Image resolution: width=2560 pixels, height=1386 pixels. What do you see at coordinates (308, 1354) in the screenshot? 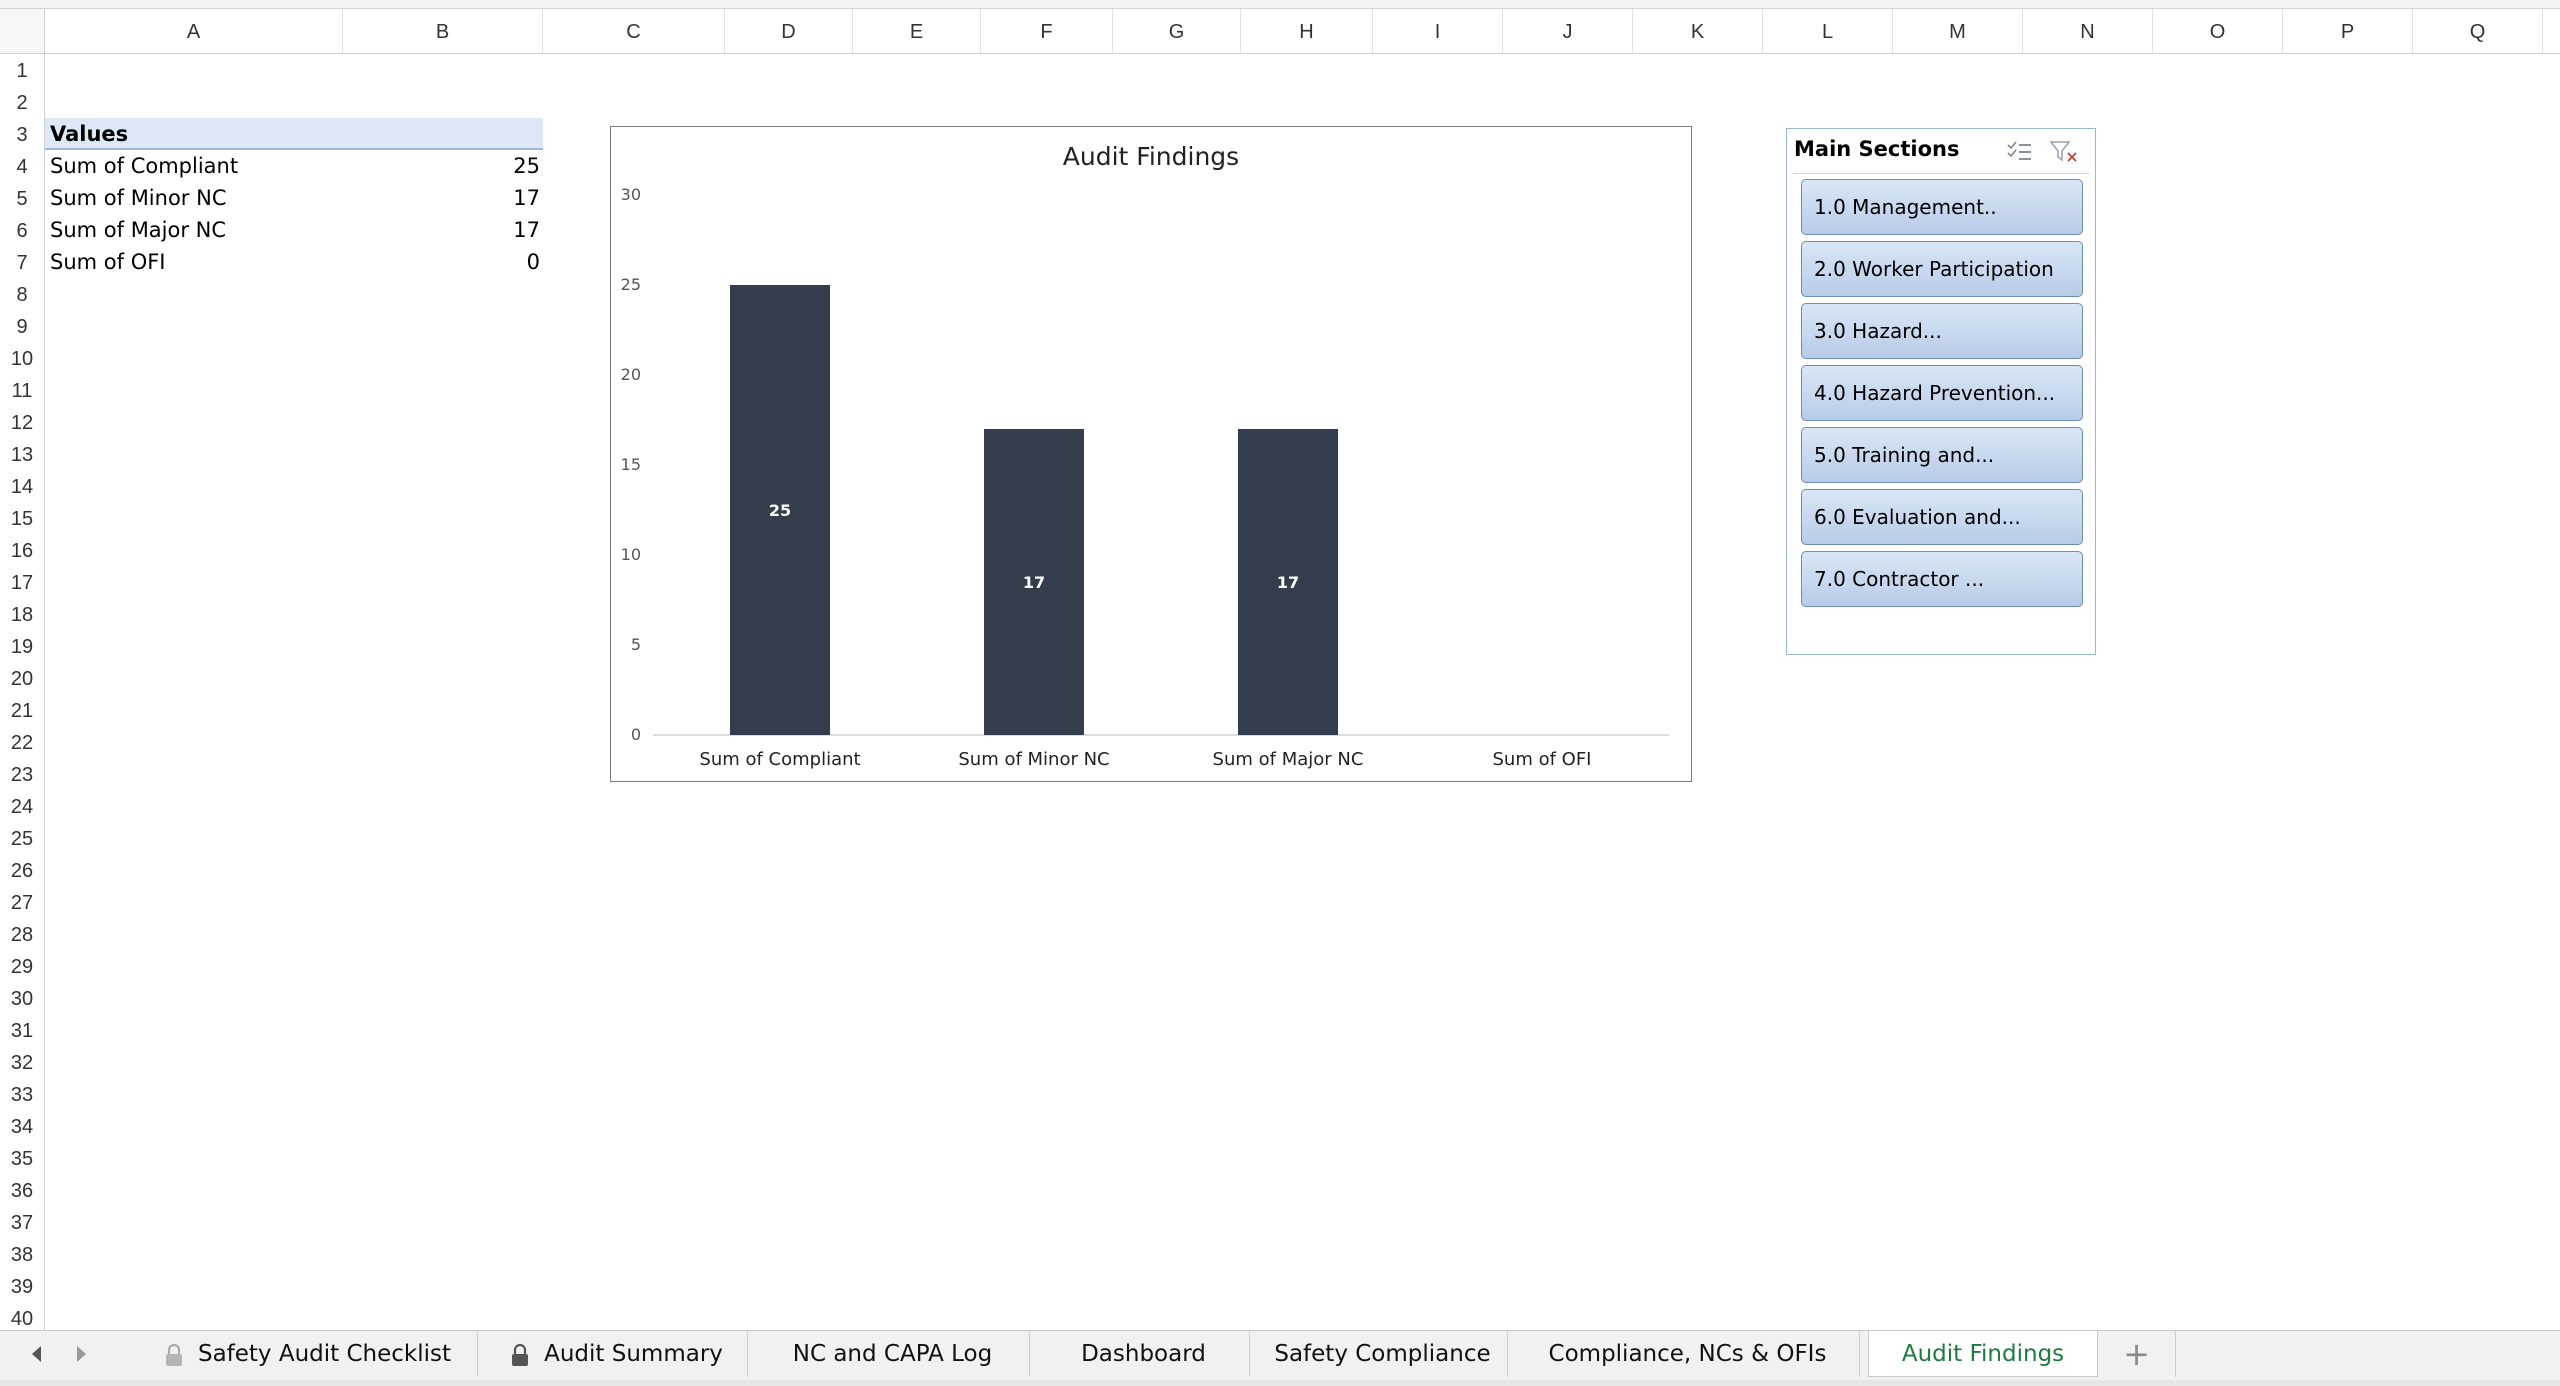
I see `sheet-tab: Safety Audit Checklist` at bounding box center [308, 1354].